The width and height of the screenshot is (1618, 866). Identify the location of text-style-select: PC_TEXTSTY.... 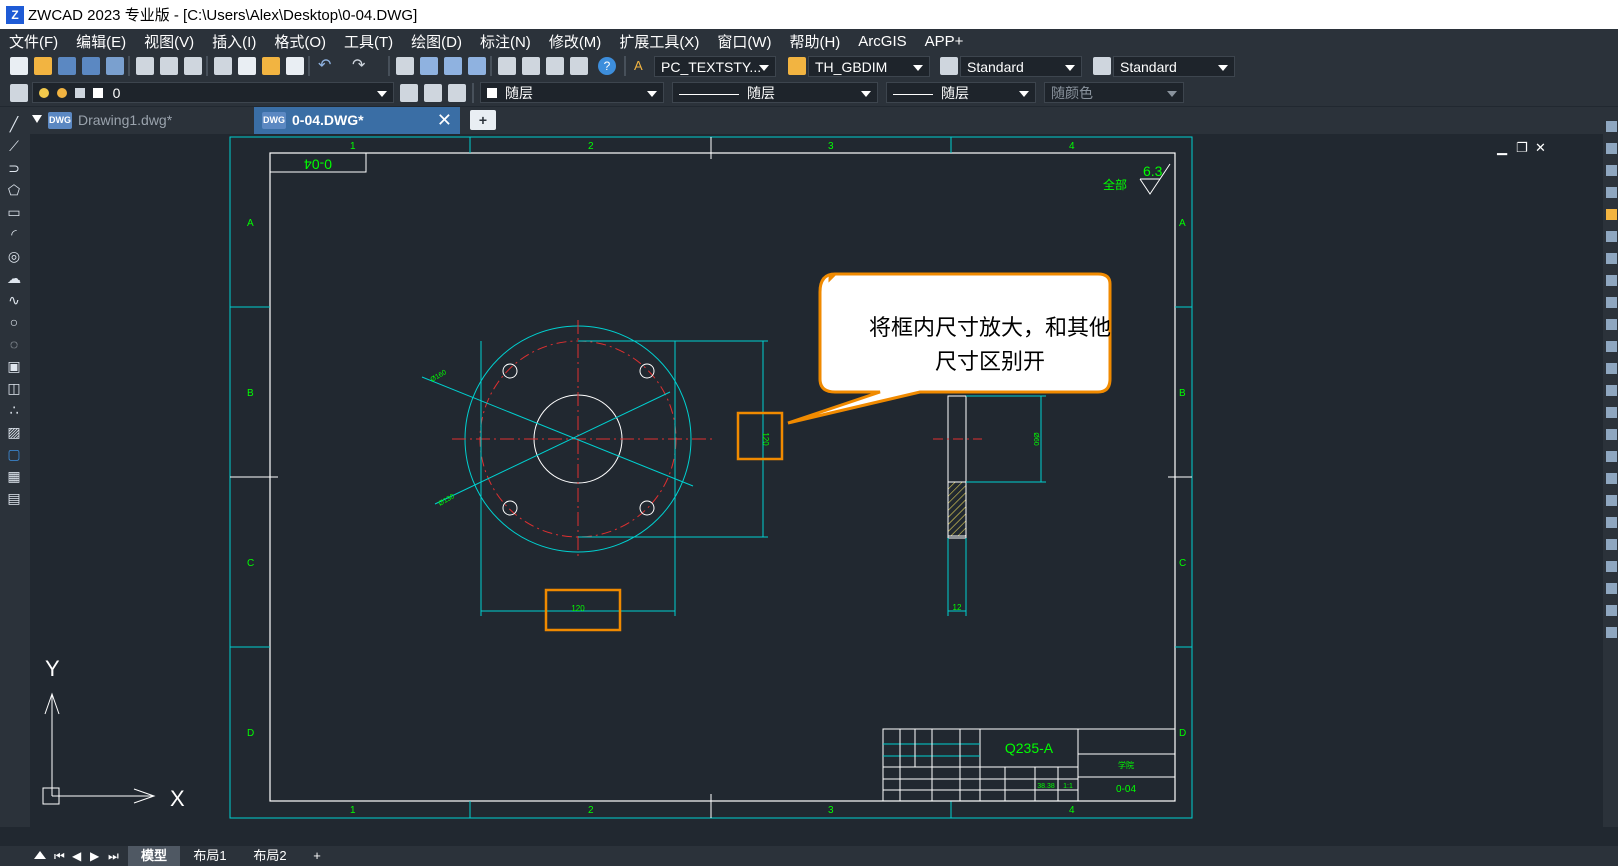
(715, 66).